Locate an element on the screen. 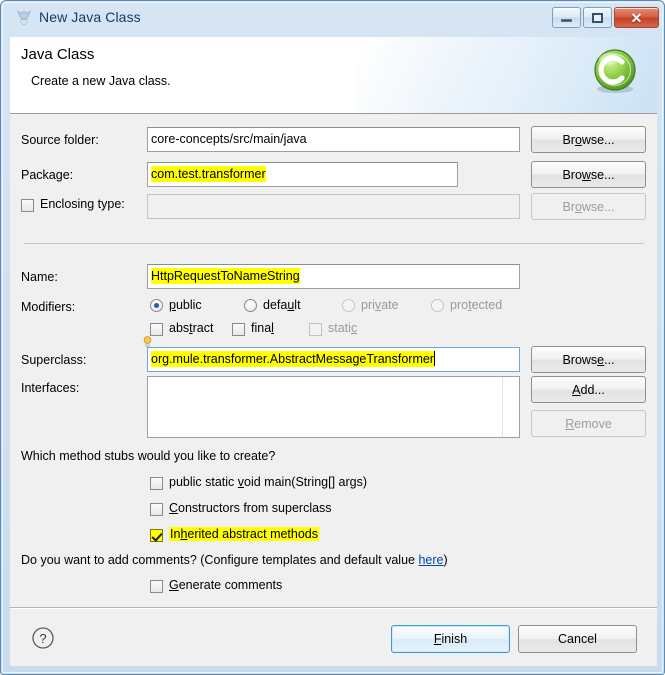  name-input: HttpRequestToNameString is located at coordinates (333, 276).